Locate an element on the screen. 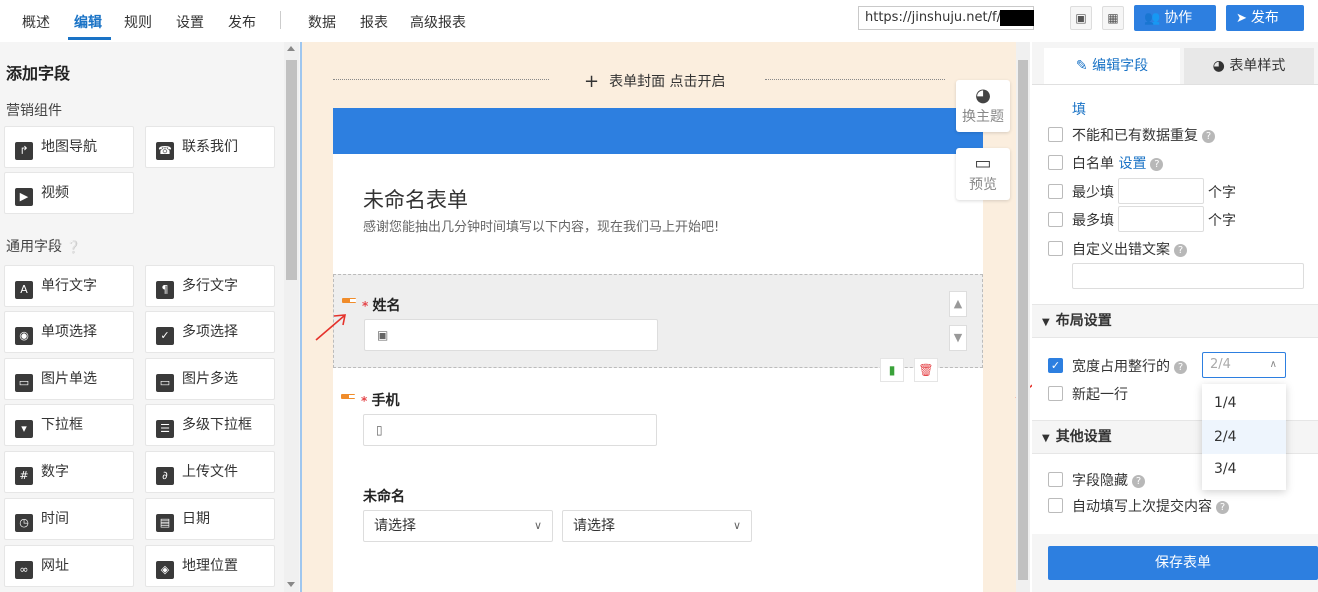 This screenshot has width=1318, height=592. min-fill-input is located at coordinates (1161, 191).